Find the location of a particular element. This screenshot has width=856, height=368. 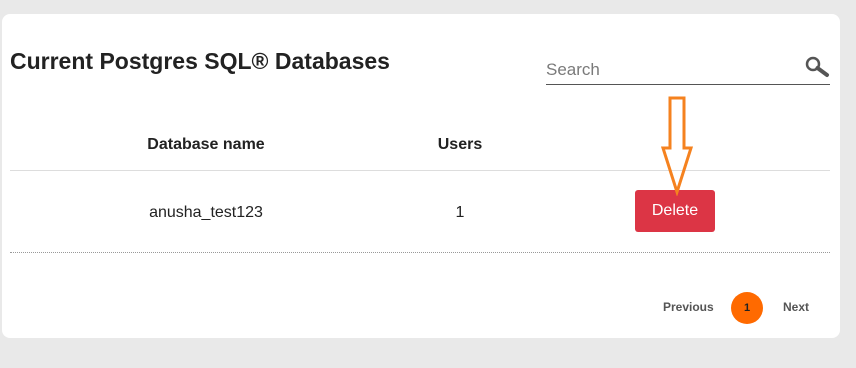

users-count-cell: 1 is located at coordinates (460, 212).